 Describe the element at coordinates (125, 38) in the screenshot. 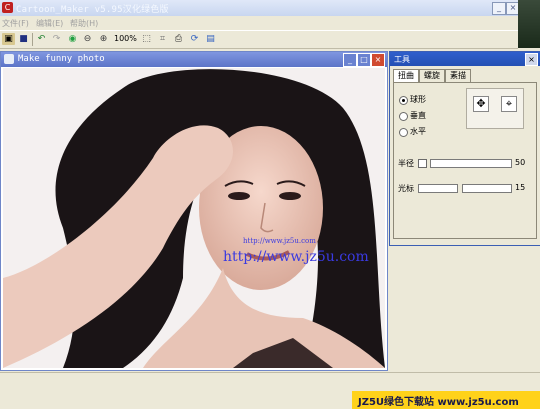

I see `zoom-level: 100%` at that location.